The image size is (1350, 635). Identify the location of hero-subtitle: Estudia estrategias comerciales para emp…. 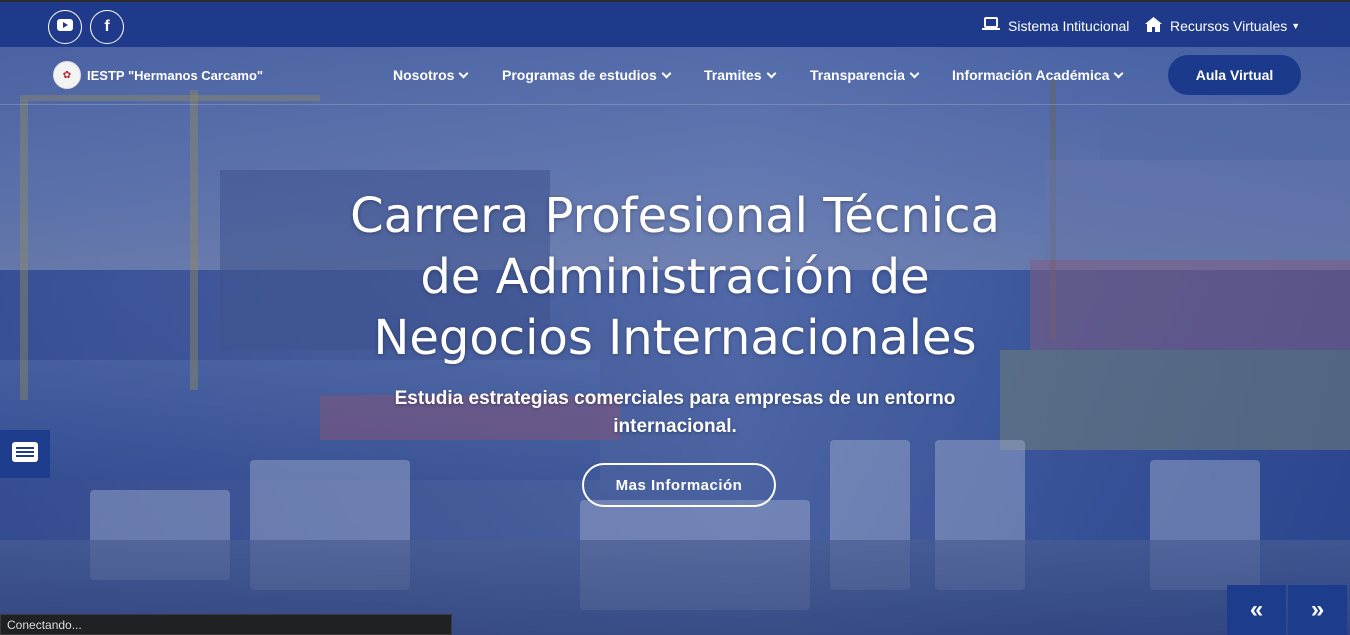
(675, 412).